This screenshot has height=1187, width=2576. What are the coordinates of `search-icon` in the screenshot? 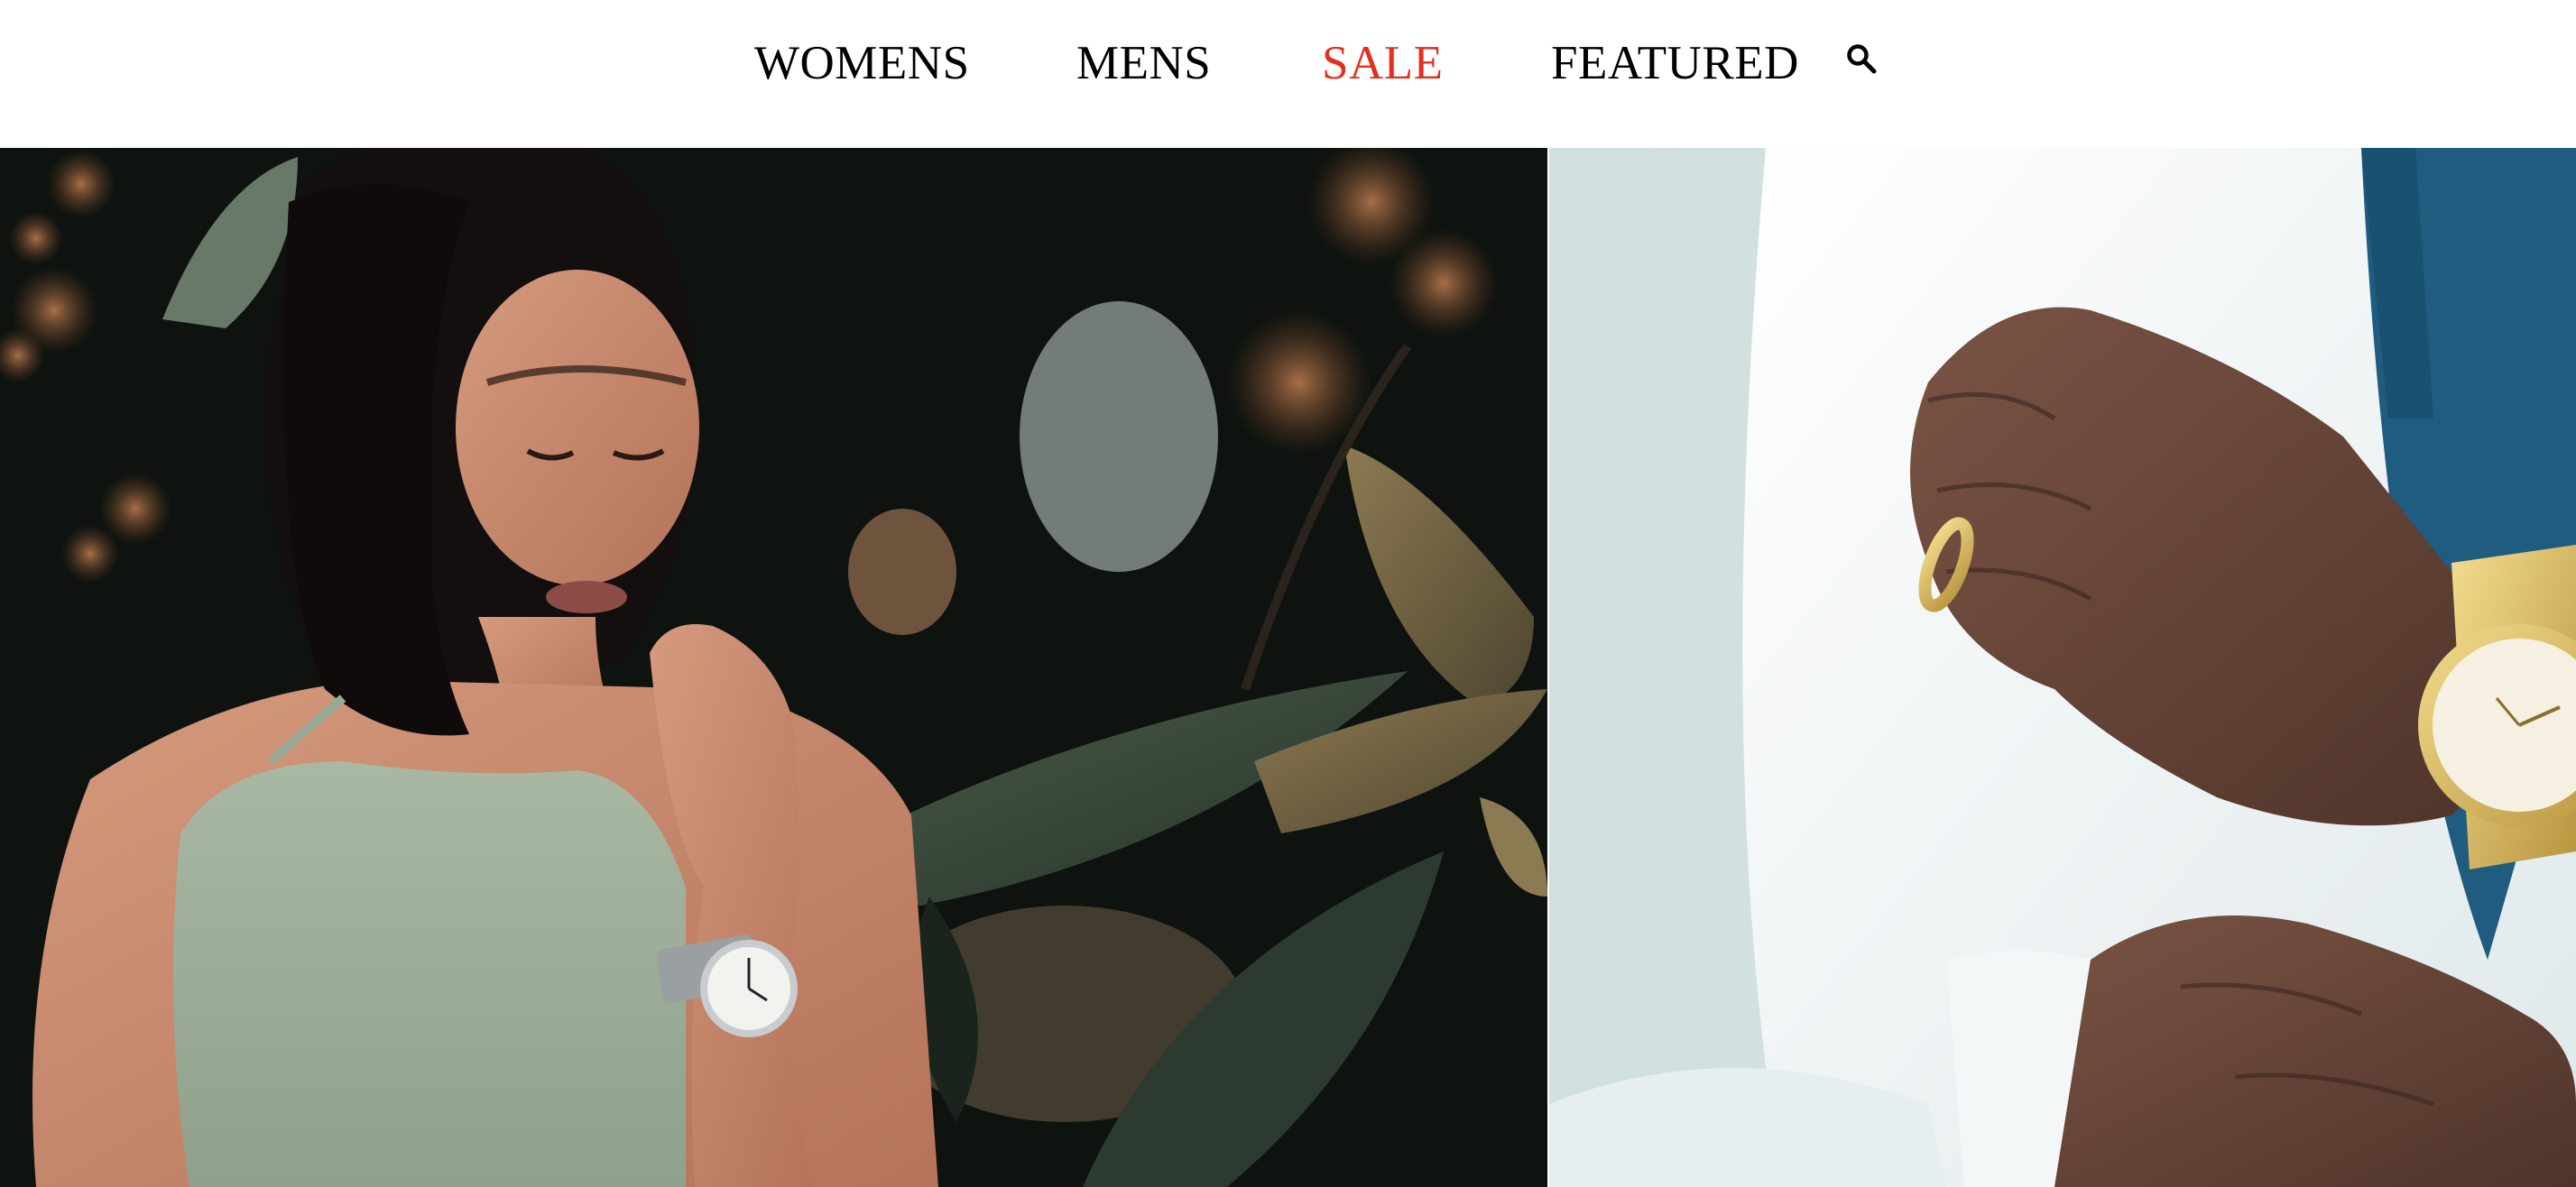 It's located at (1861, 58).